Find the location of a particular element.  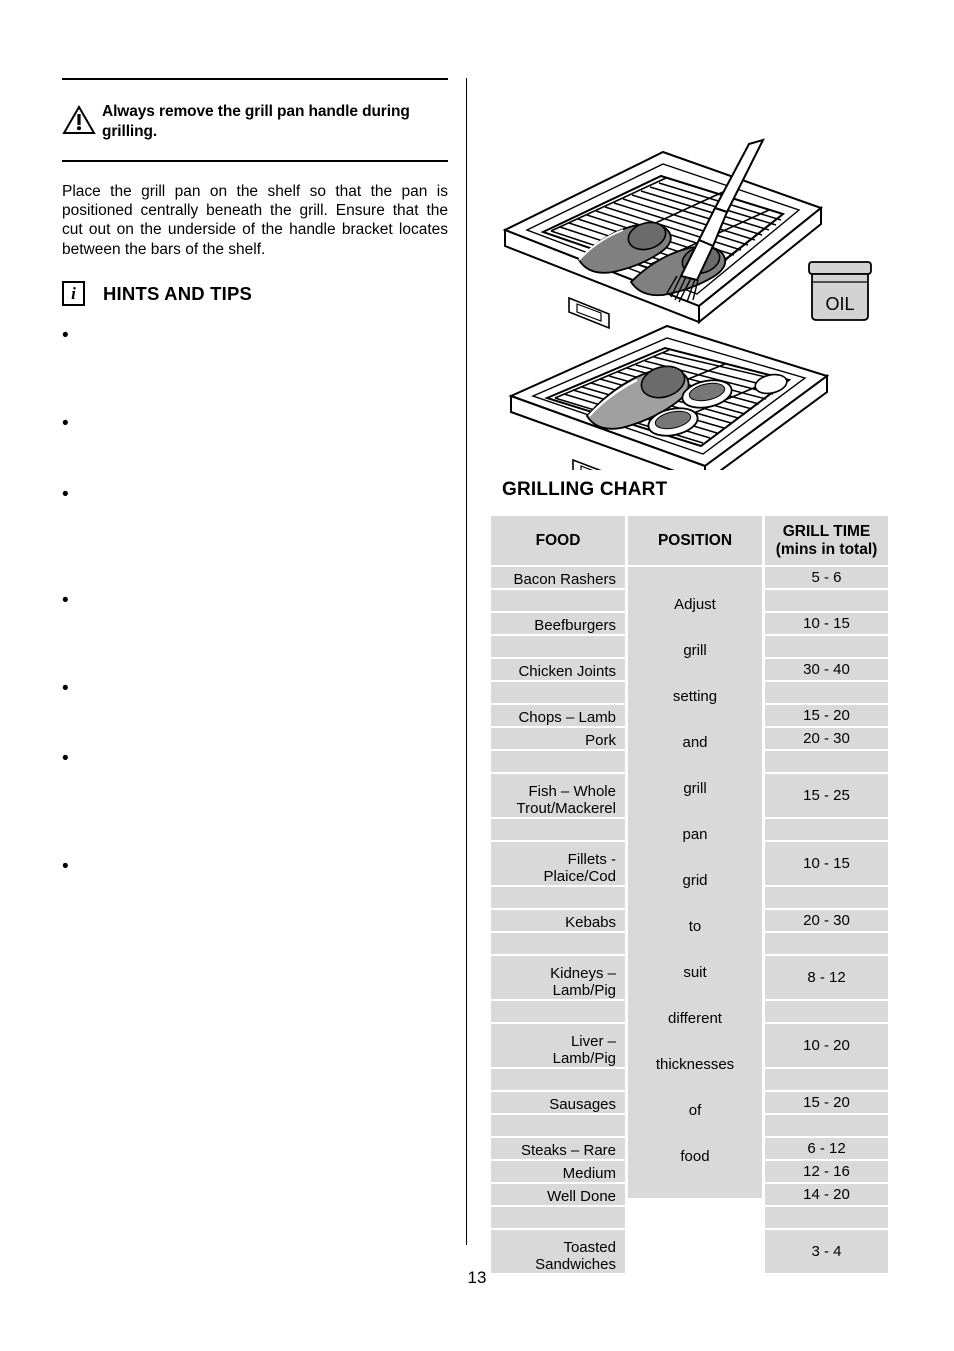

food-label: Sausages is located at coordinates (582, 1104).